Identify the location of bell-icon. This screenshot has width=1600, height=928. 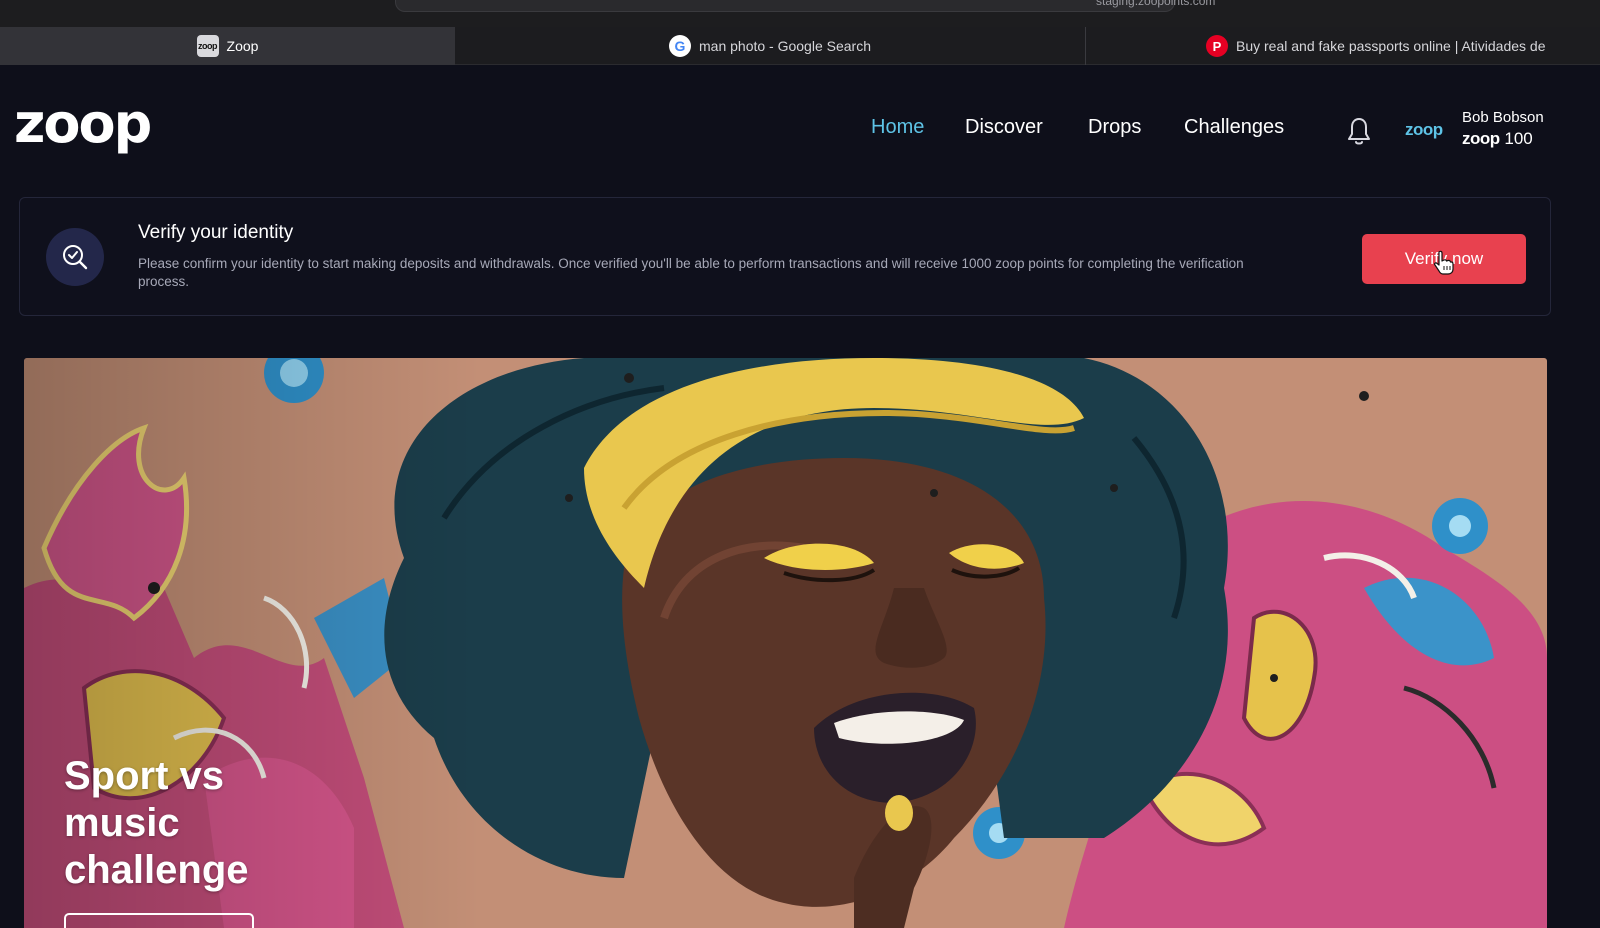
(1359, 131).